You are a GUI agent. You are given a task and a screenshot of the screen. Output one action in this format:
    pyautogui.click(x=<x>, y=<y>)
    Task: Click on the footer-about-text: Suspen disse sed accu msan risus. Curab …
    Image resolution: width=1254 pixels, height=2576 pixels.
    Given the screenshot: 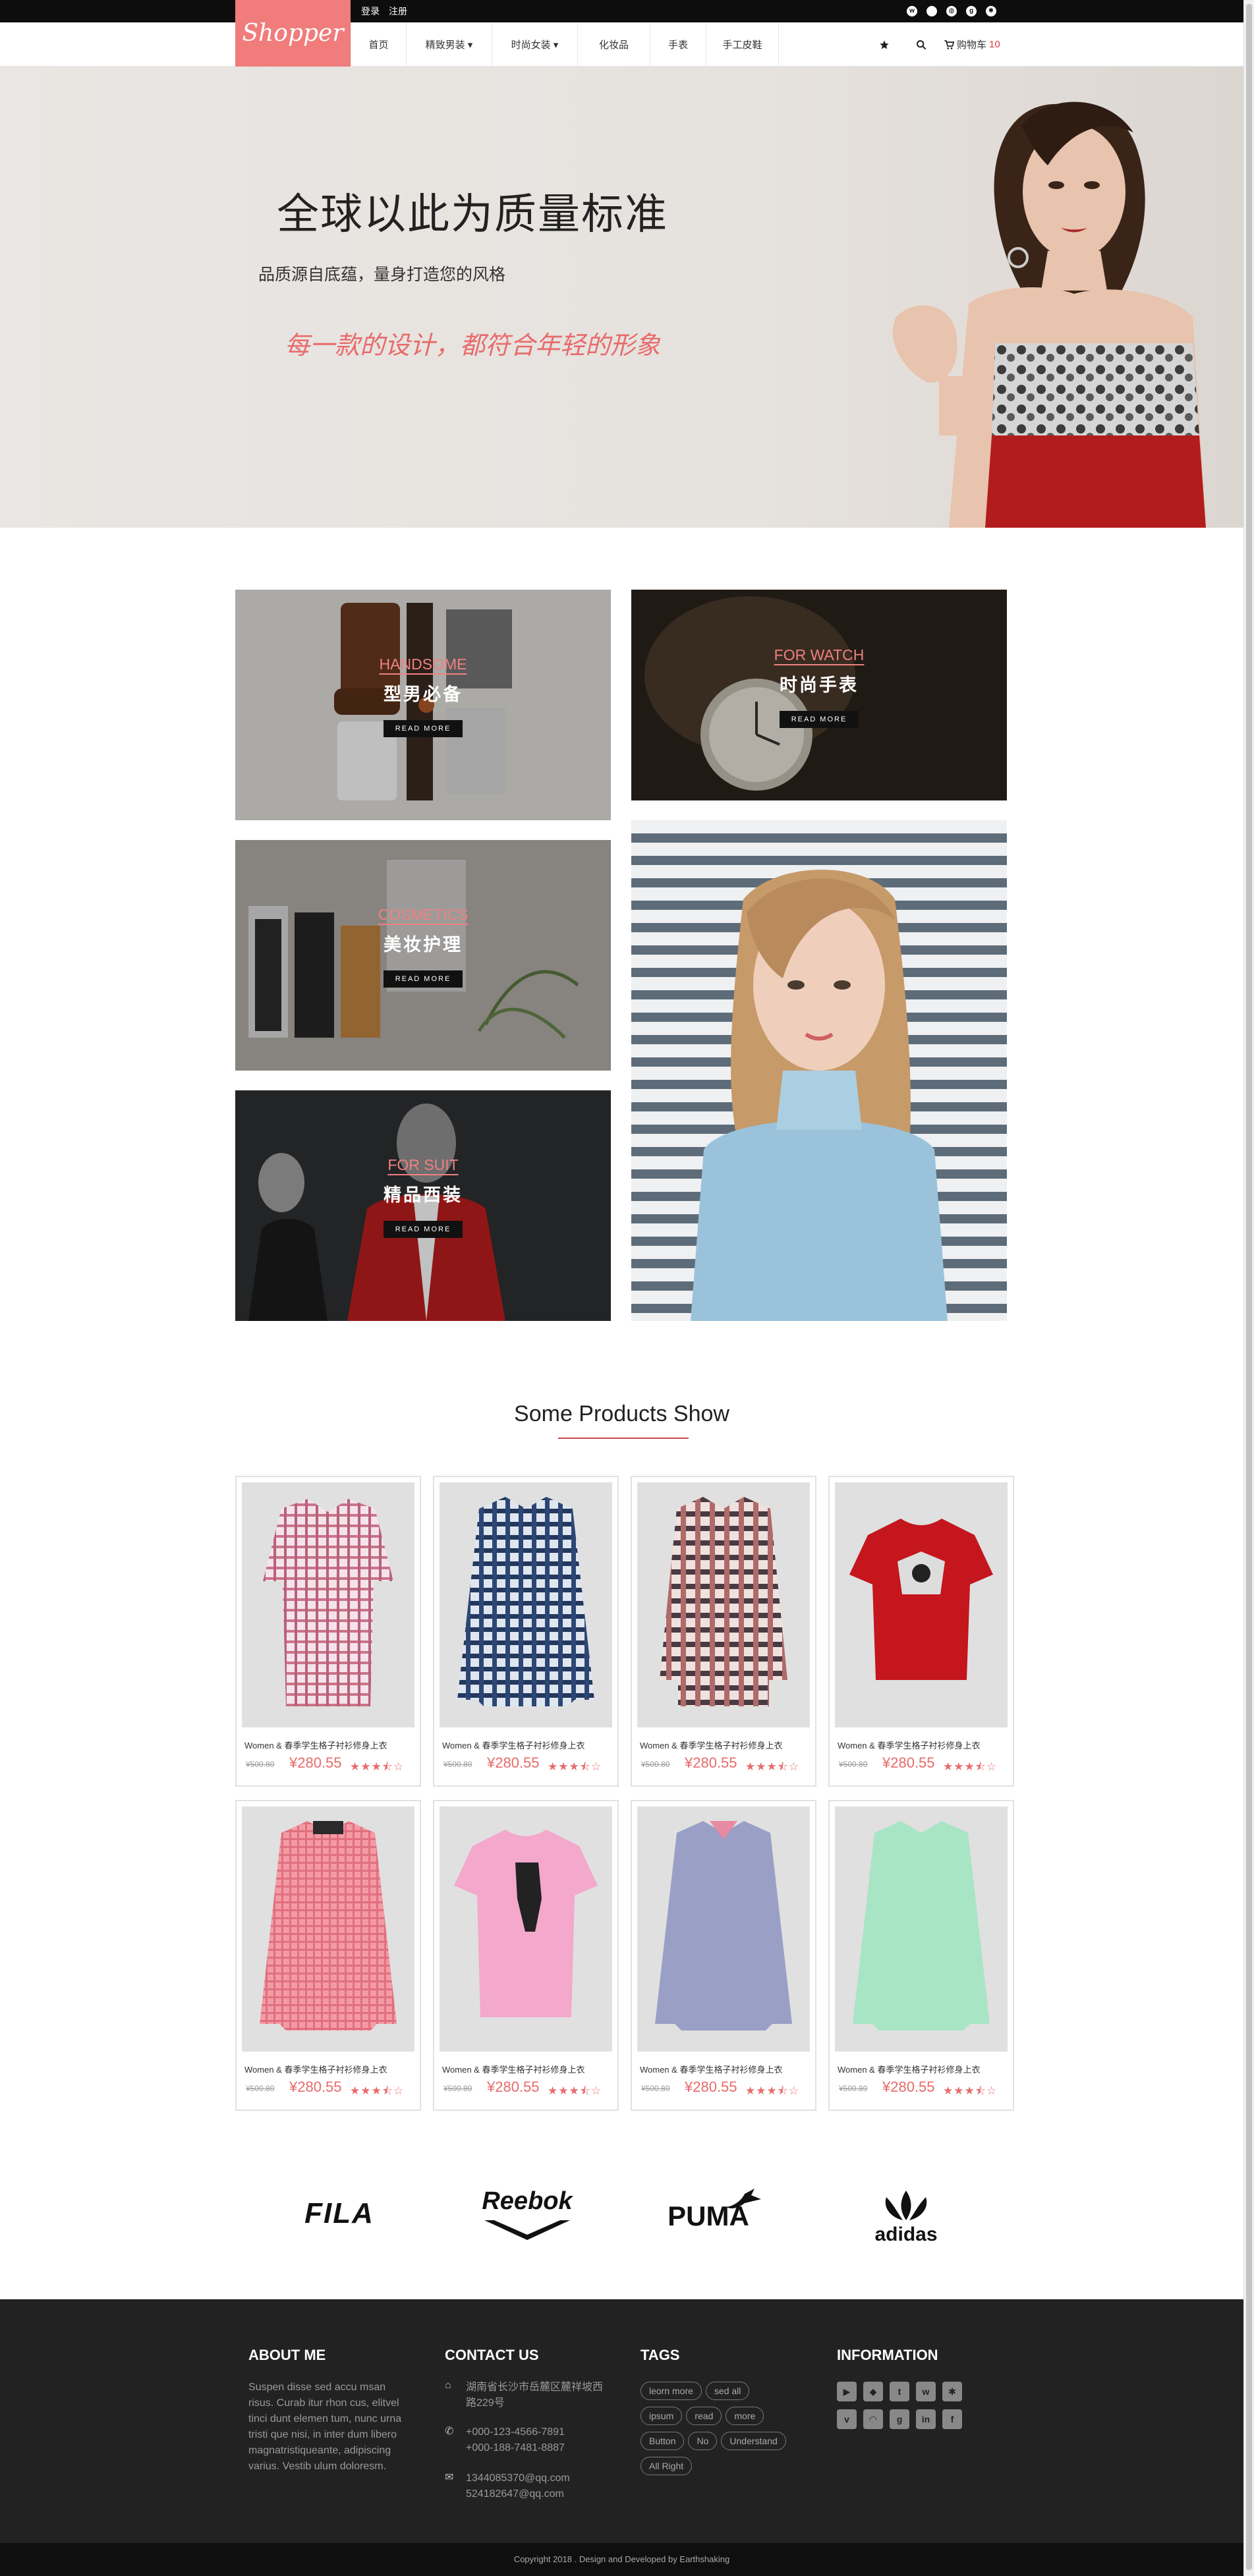 What is the action you would take?
    pyautogui.click(x=325, y=2427)
    